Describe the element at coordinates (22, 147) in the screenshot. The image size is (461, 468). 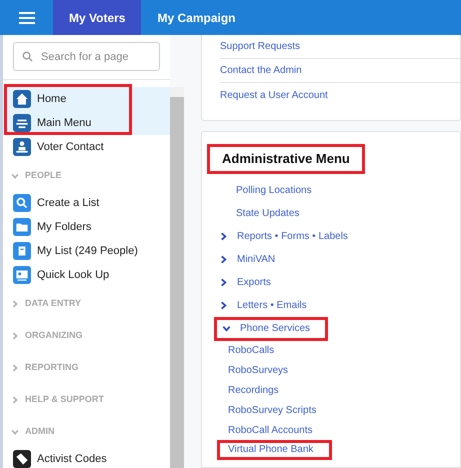
I see `person-icon` at that location.